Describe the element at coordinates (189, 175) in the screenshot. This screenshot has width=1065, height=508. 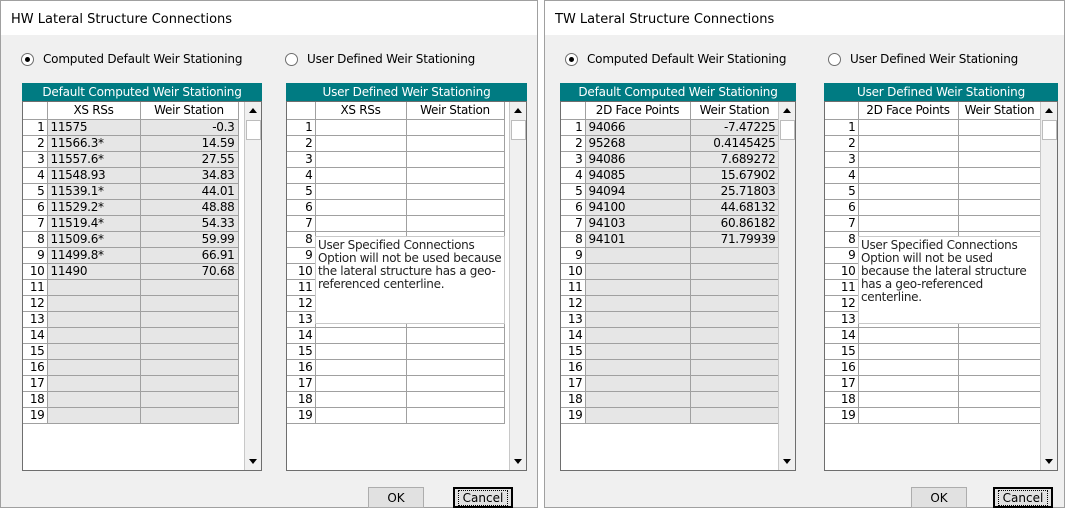
I see `cell-weir-station: 34.83` at that location.